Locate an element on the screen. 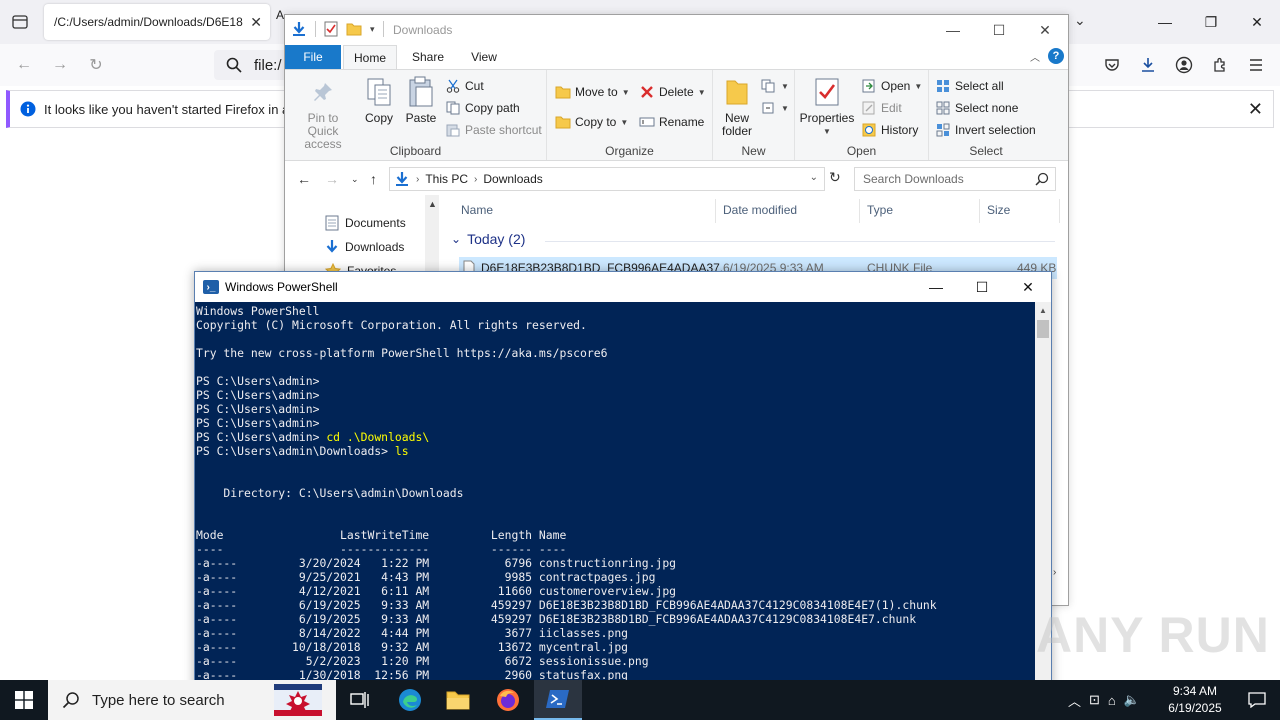 Image resolution: width=1280 pixels, height=720 pixels. rename-icon is located at coordinates (647, 122).